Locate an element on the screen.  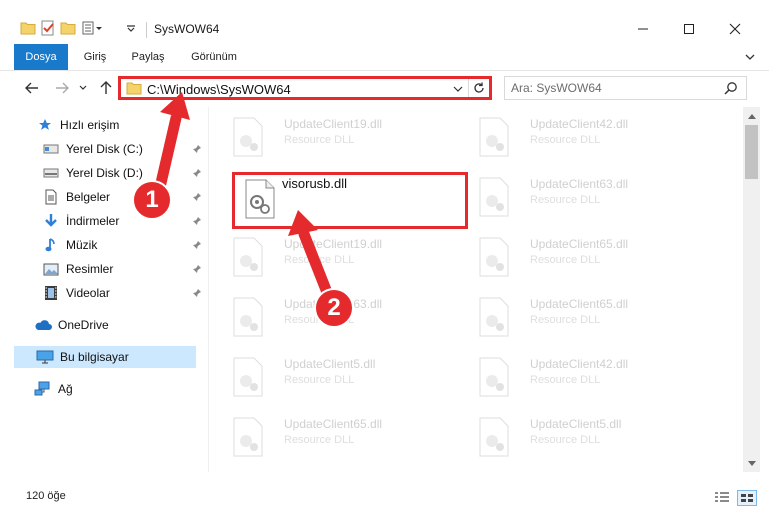
forward-button is located at coordinates (62, 88).